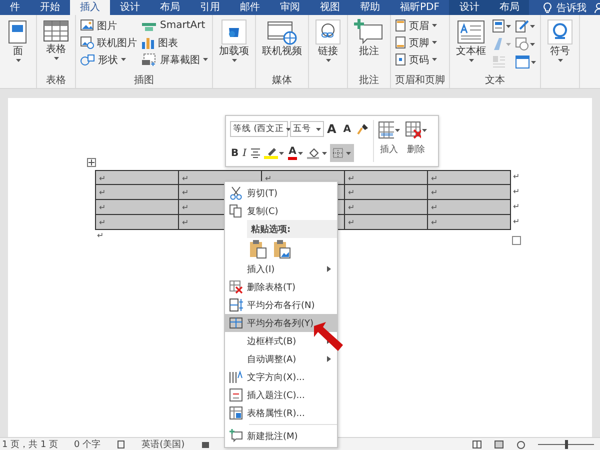  Describe the element at coordinates (522, 44) in the screenshot. I see `date-time-icon` at that location.